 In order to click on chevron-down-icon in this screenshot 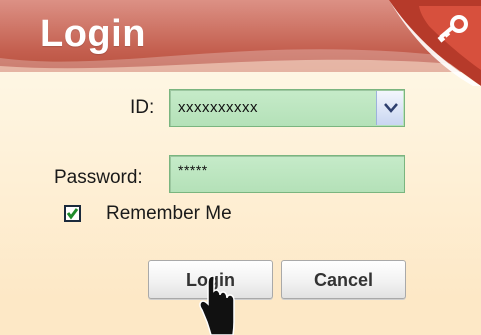, I will do `click(391, 108)`.